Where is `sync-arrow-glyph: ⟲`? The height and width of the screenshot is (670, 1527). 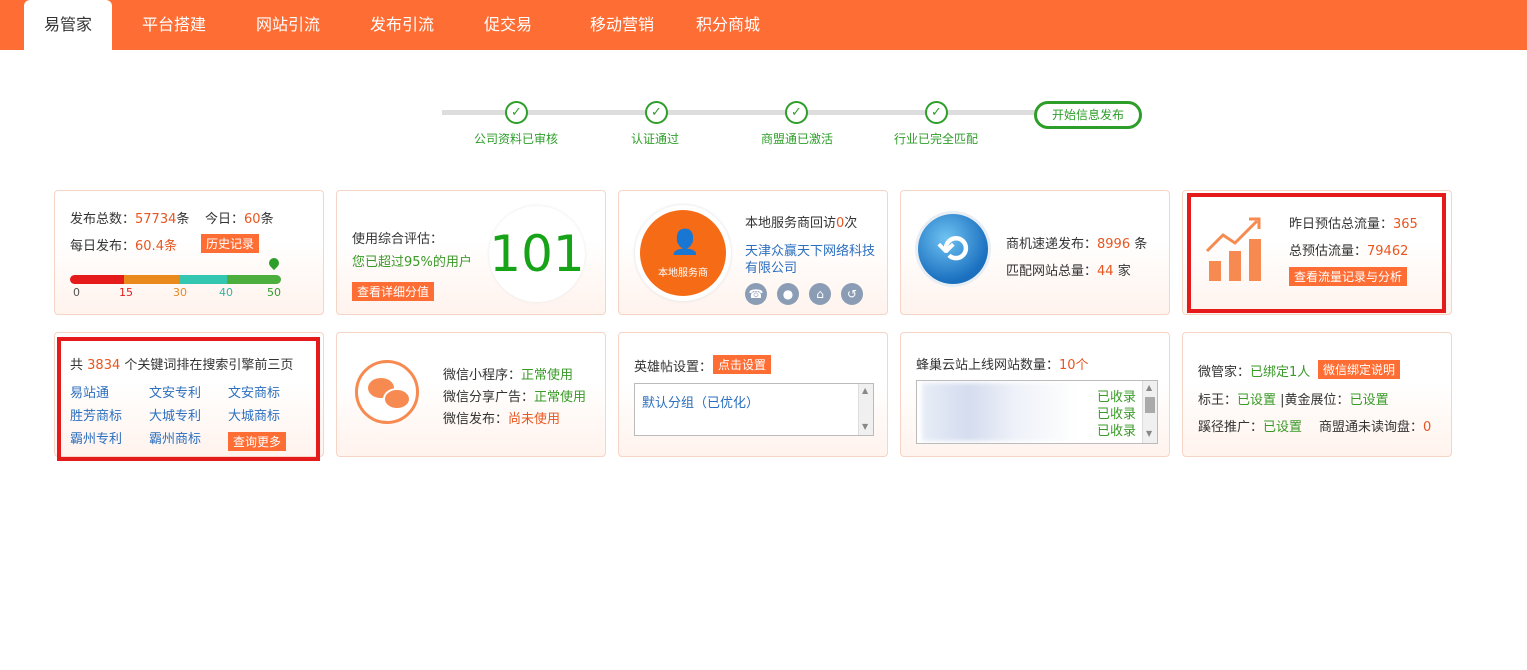
sync-arrow-glyph: ⟲ is located at coordinates (953, 249).